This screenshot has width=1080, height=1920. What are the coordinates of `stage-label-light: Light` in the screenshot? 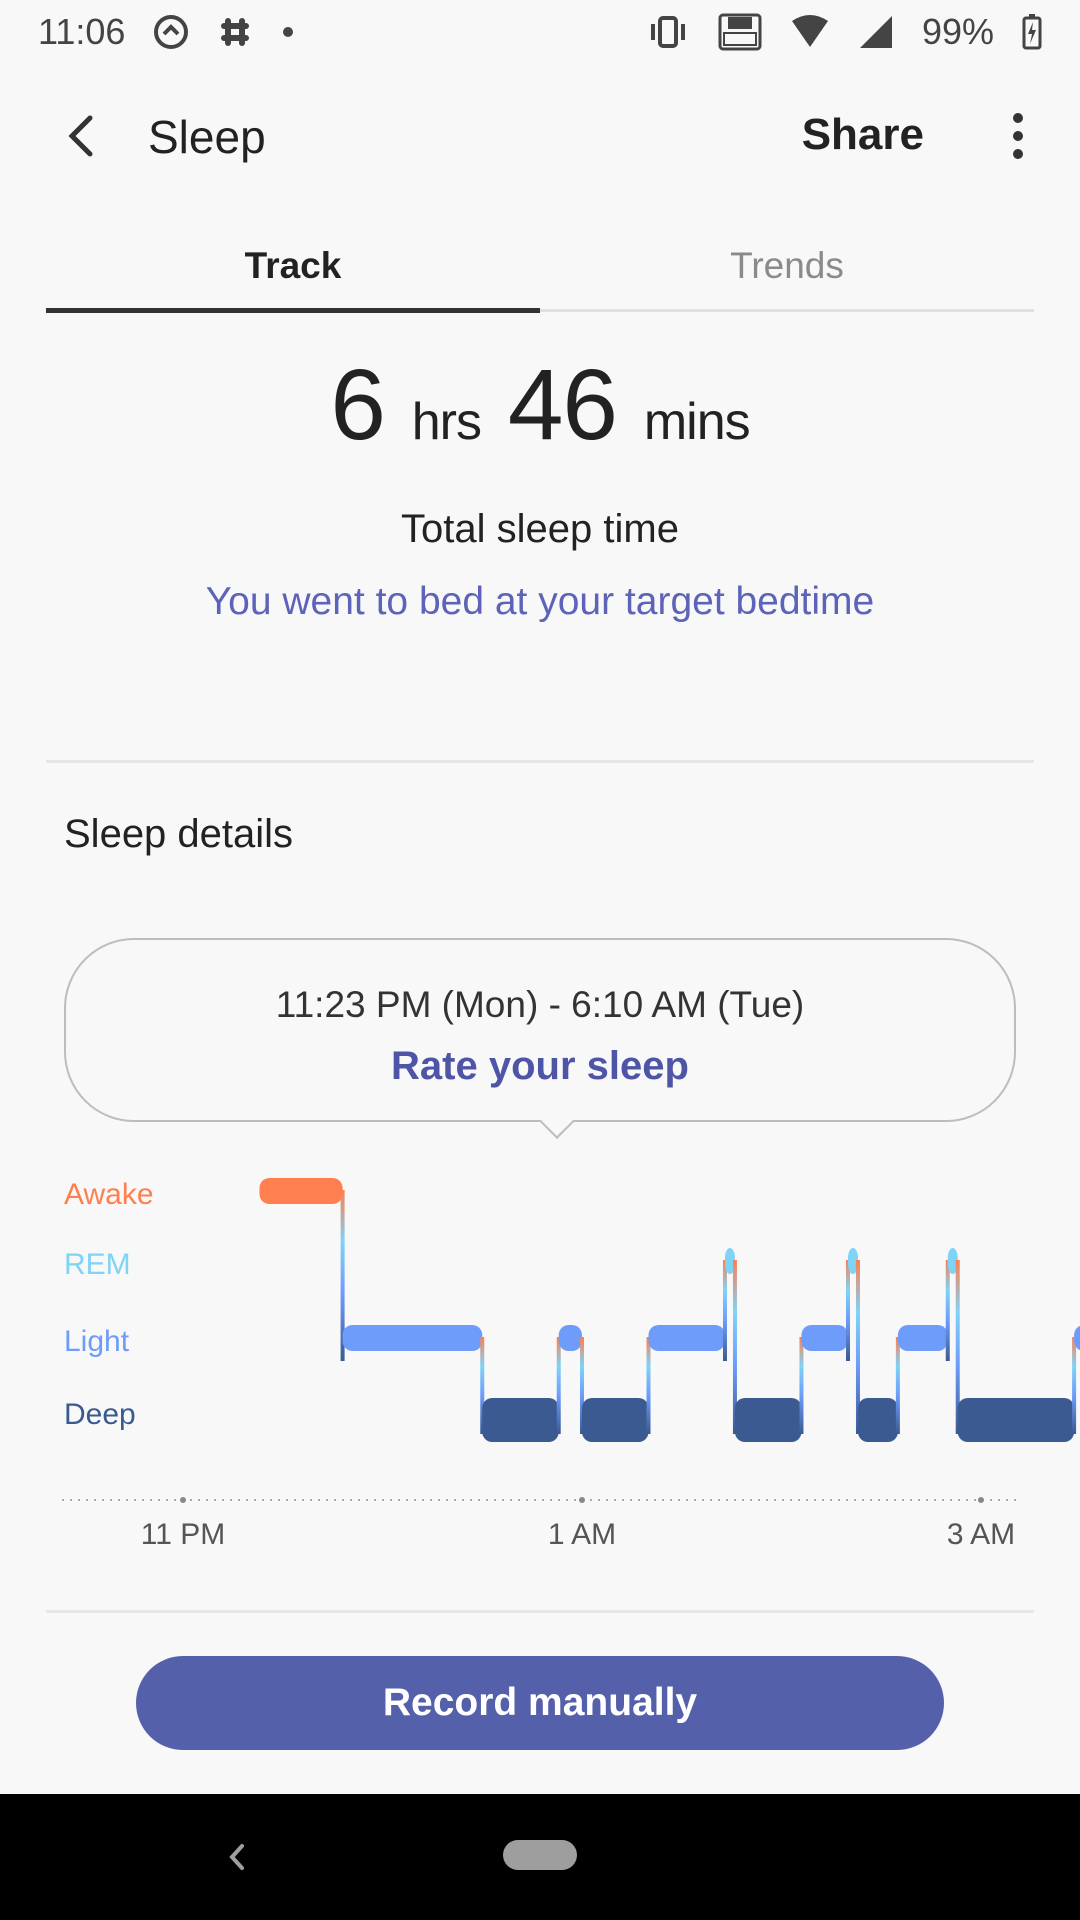 It's located at (97, 1341).